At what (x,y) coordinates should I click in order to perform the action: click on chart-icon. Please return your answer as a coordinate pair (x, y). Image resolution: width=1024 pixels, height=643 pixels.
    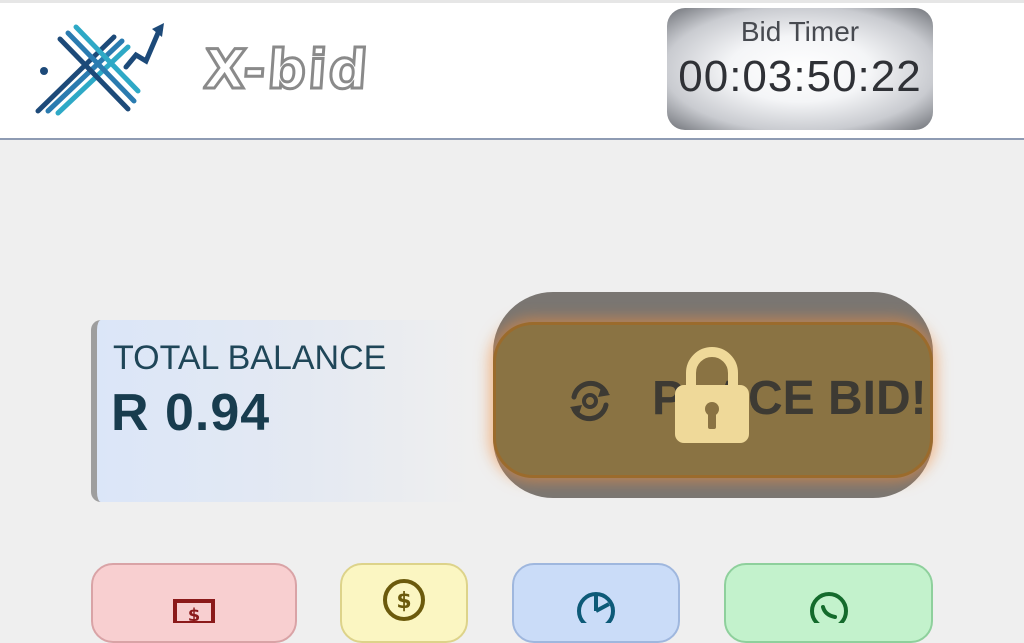
    Looking at the image, I should click on (596, 607).